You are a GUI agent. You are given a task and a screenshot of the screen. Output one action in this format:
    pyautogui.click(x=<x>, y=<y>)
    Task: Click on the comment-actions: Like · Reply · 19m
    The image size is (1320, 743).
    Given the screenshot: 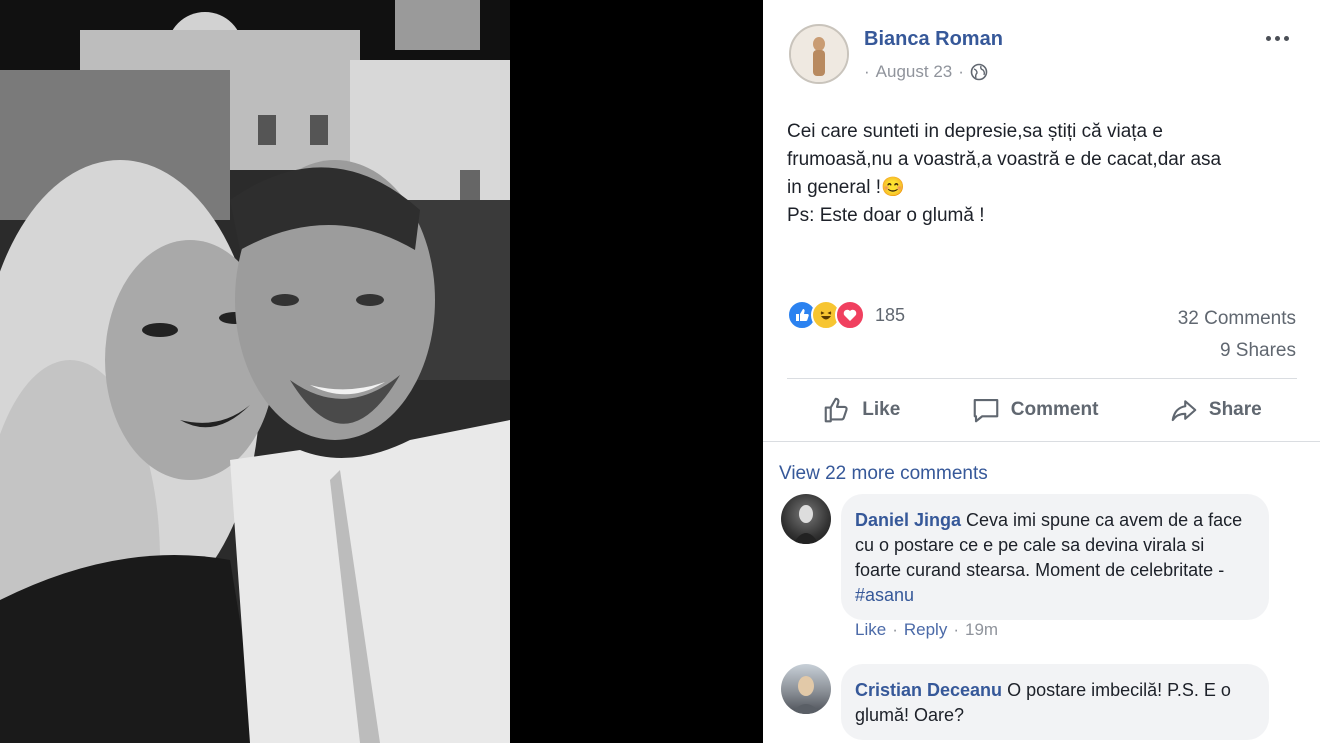 What is the action you would take?
    pyautogui.click(x=926, y=630)
    